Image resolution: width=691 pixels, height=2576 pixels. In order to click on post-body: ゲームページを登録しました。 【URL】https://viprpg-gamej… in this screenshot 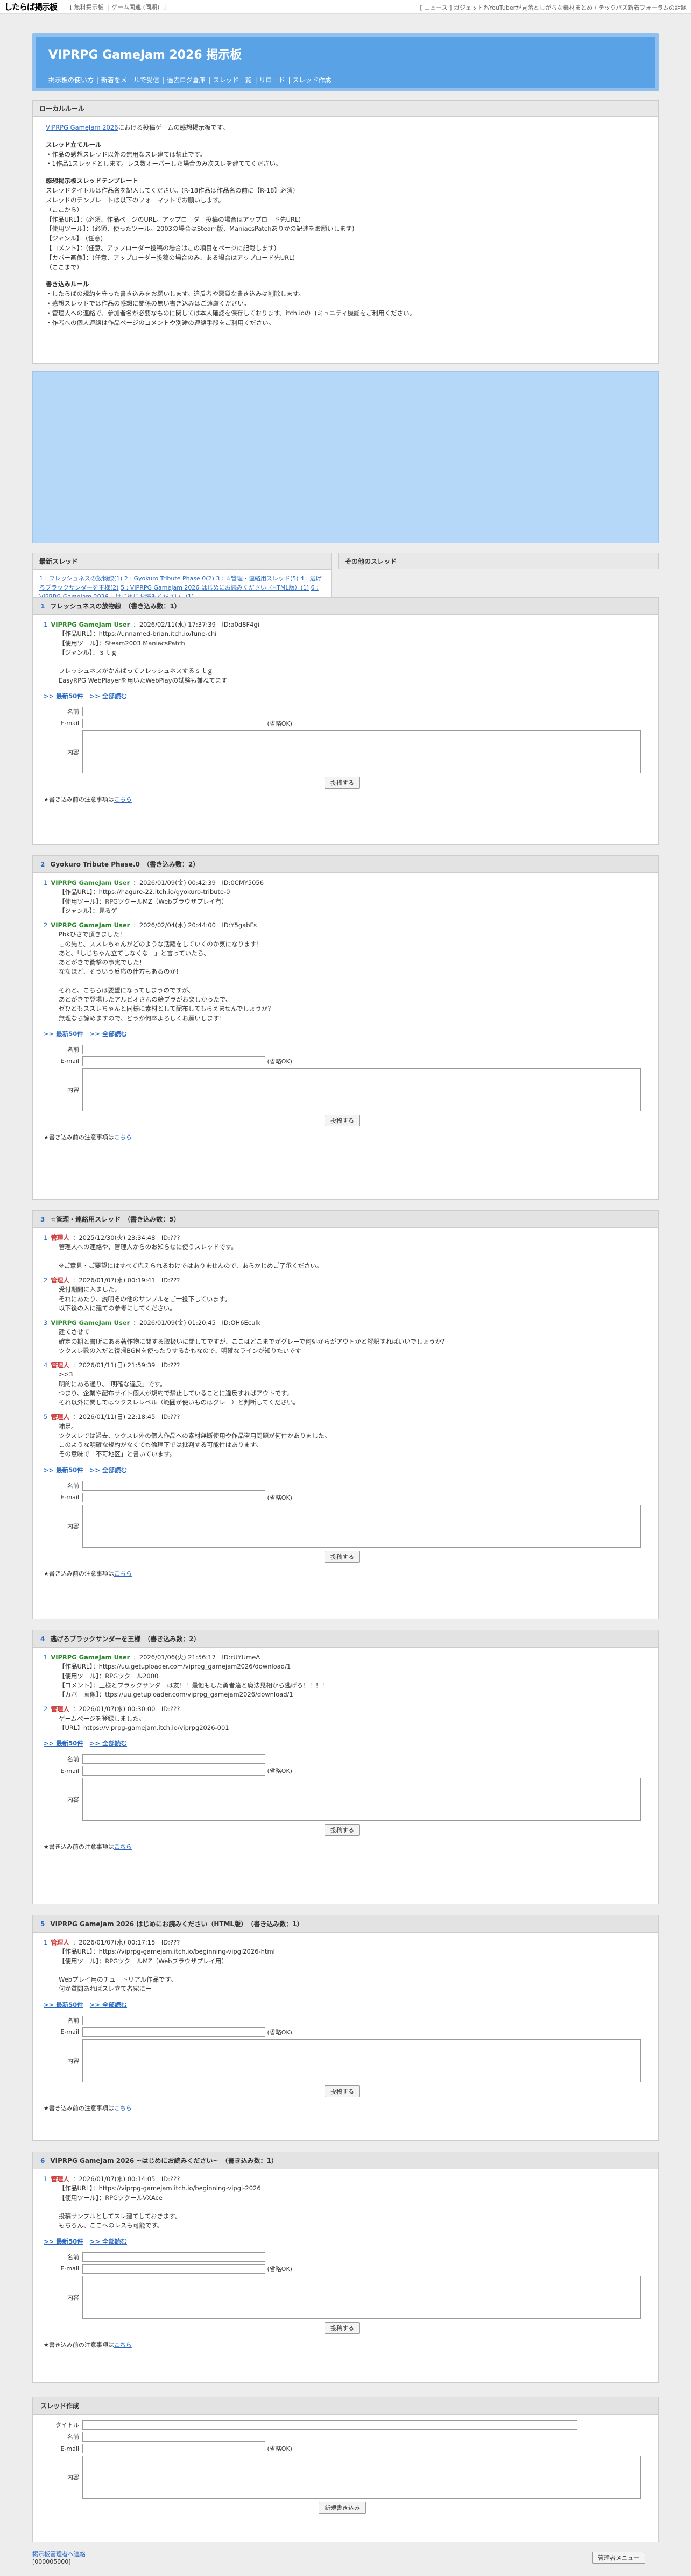, I will do `click(144, 1722)`.